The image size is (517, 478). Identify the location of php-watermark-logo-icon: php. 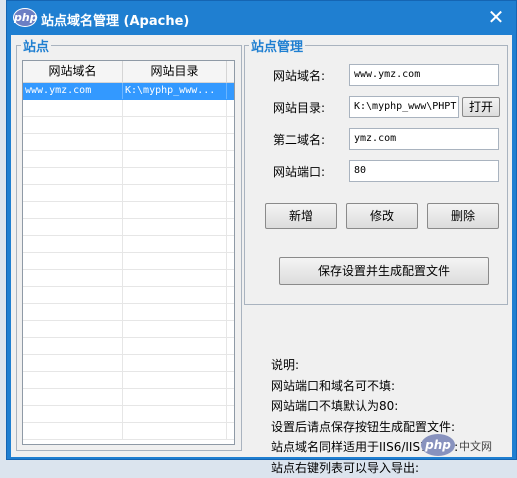
(438, 445).